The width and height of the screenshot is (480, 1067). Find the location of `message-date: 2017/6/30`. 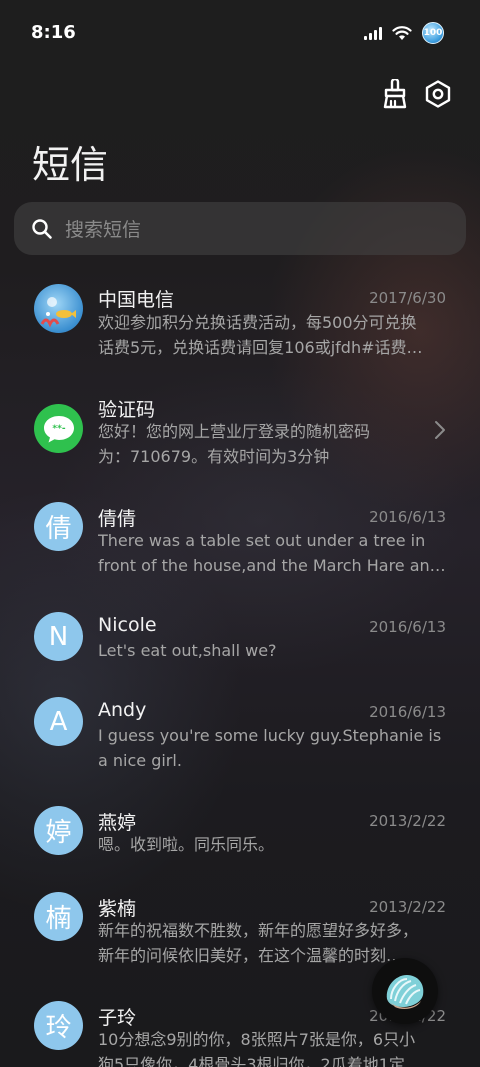

message-date: 2017/6/30 is located at coordinates (407, 298).